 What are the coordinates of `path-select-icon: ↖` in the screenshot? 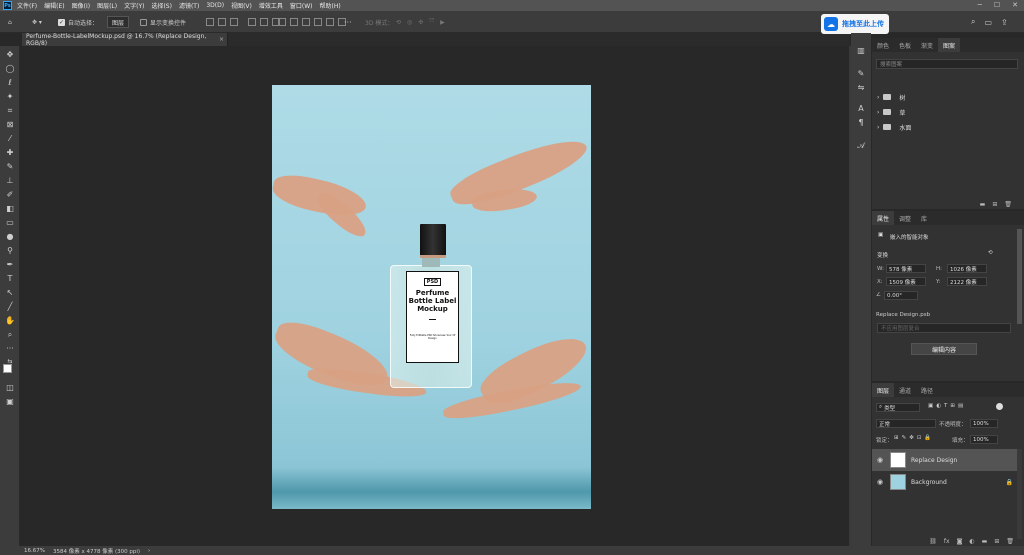 It's located at (10, 293).